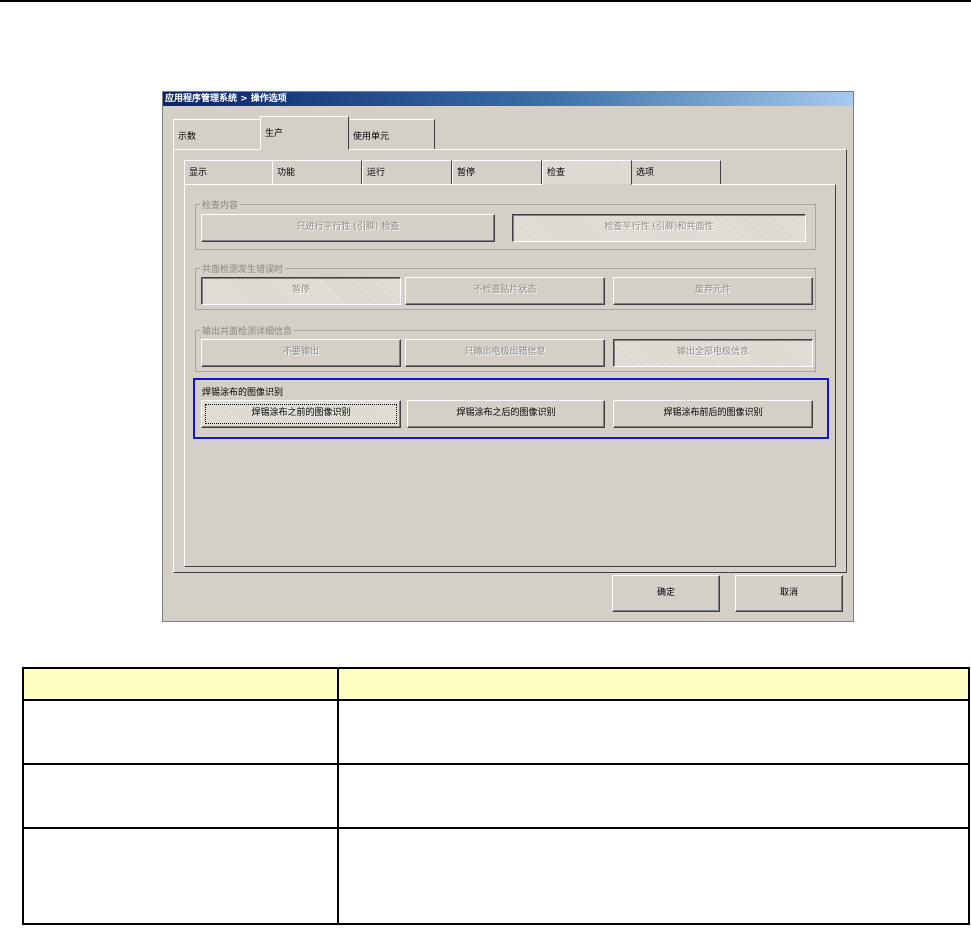  Describe the element at coordinates (505, 353) in the screenshot. I see `btn-output-error-electrodes: 只输出电极出错信息` at that location.